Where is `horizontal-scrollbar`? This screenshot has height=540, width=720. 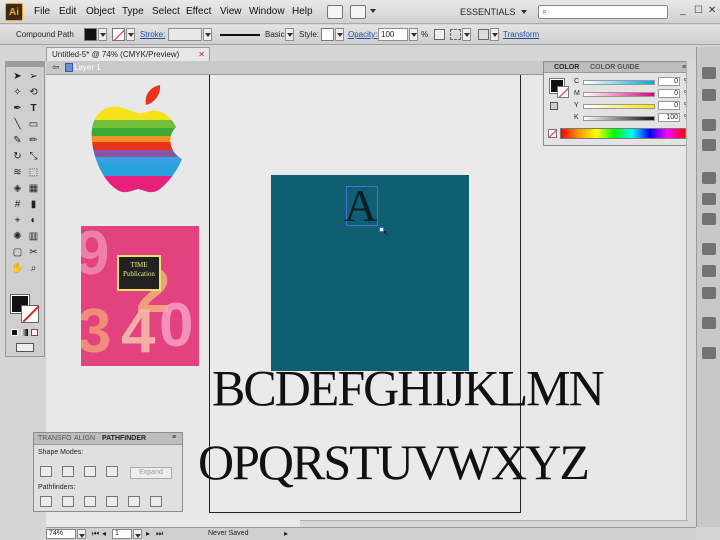 horizontal-scrollbar is located at coordinates (494, 523).